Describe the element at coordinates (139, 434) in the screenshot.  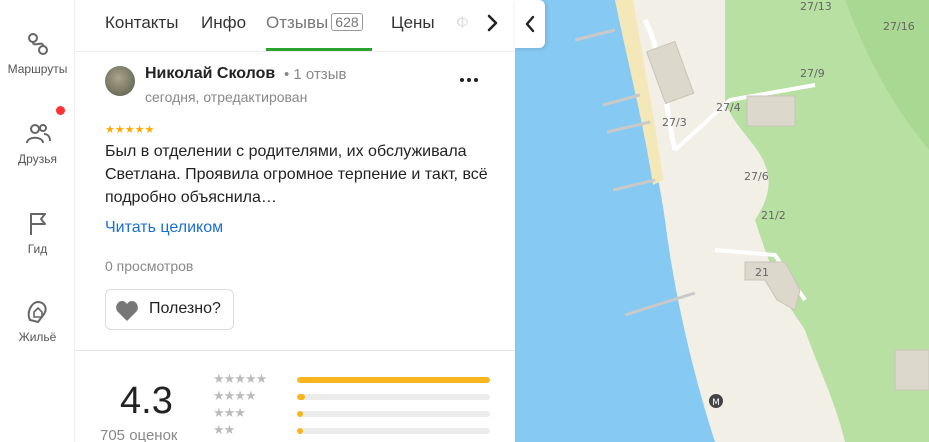
I see `rating-count: 705 оценок` at that location.